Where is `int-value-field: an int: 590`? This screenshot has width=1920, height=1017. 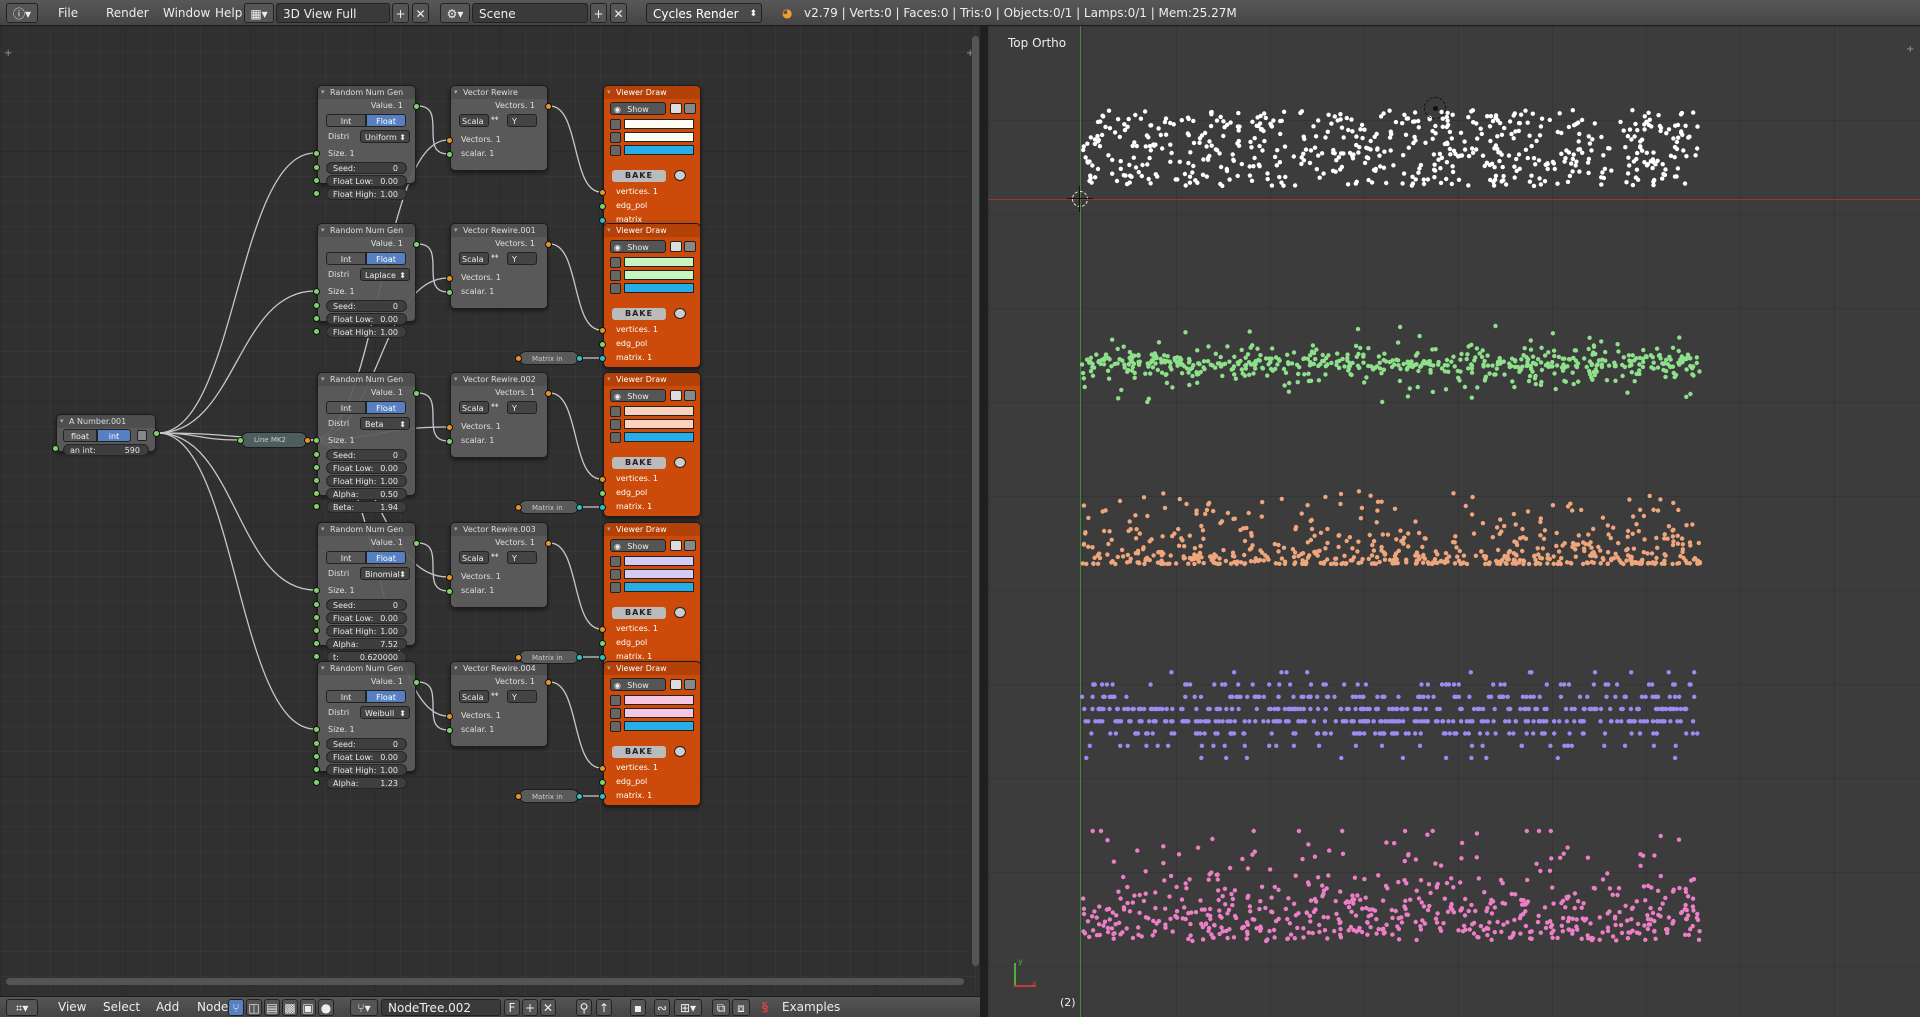 int-value-field: an int: 590 is located at coordinates (106, 450).